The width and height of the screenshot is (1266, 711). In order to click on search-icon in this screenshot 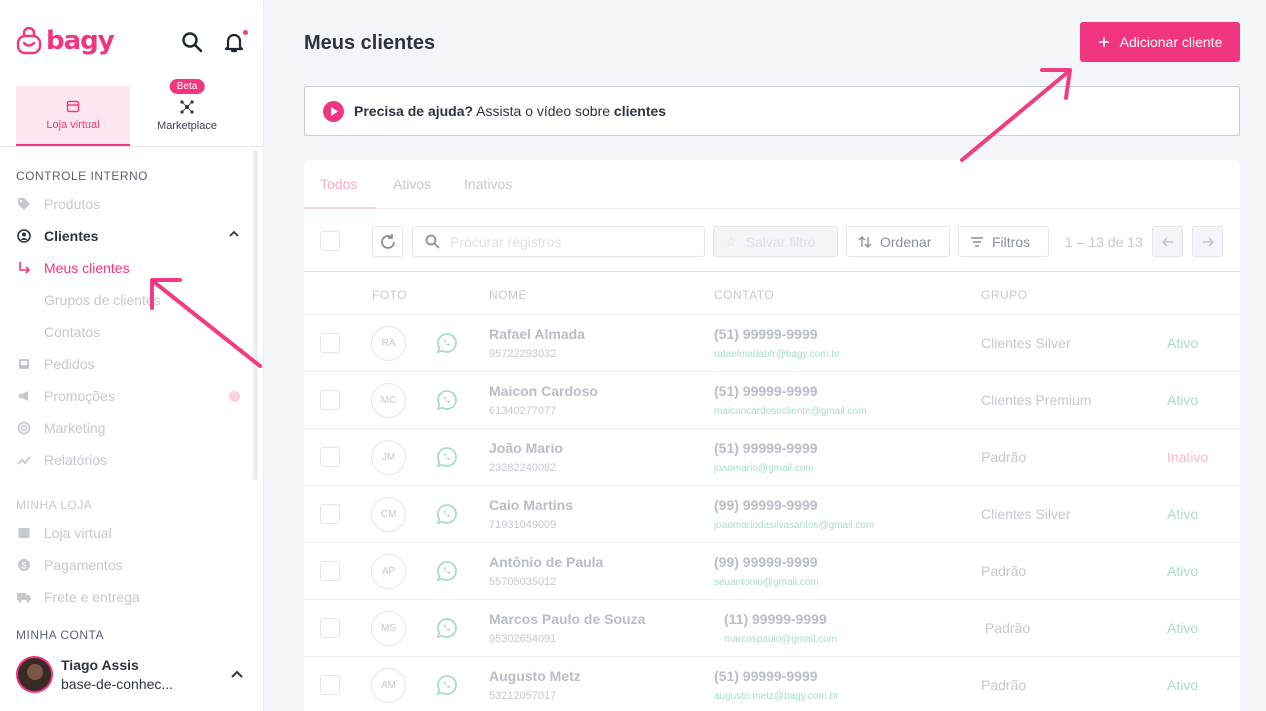, I will do `click(192, 42)`.